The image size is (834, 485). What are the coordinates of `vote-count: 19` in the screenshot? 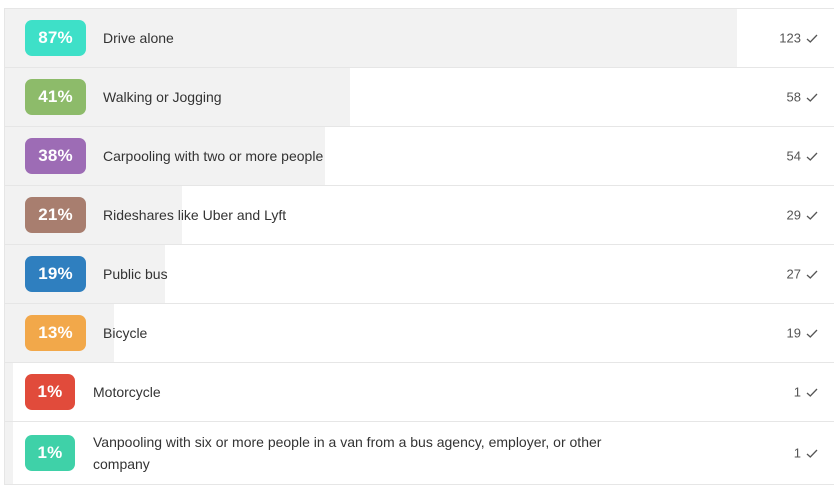 It's located at (802, 333).